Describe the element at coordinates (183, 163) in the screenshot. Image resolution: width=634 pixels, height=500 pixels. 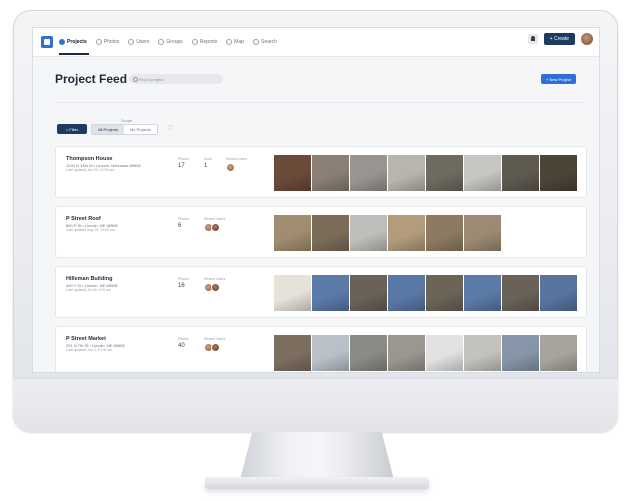
I see `photos-stat: Photos 17` at that location.